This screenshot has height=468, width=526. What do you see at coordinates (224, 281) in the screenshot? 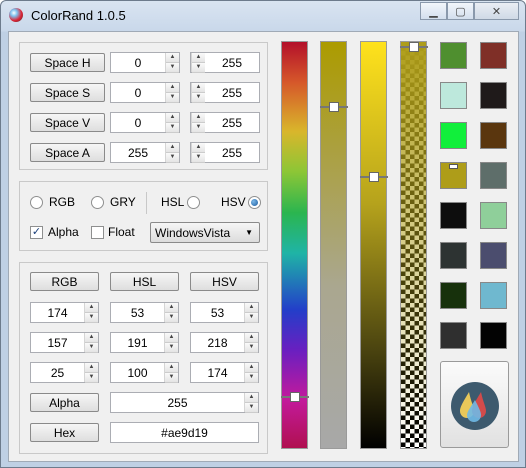
I see `hsv-header-button: HSV` at bounding box center [224, 281].